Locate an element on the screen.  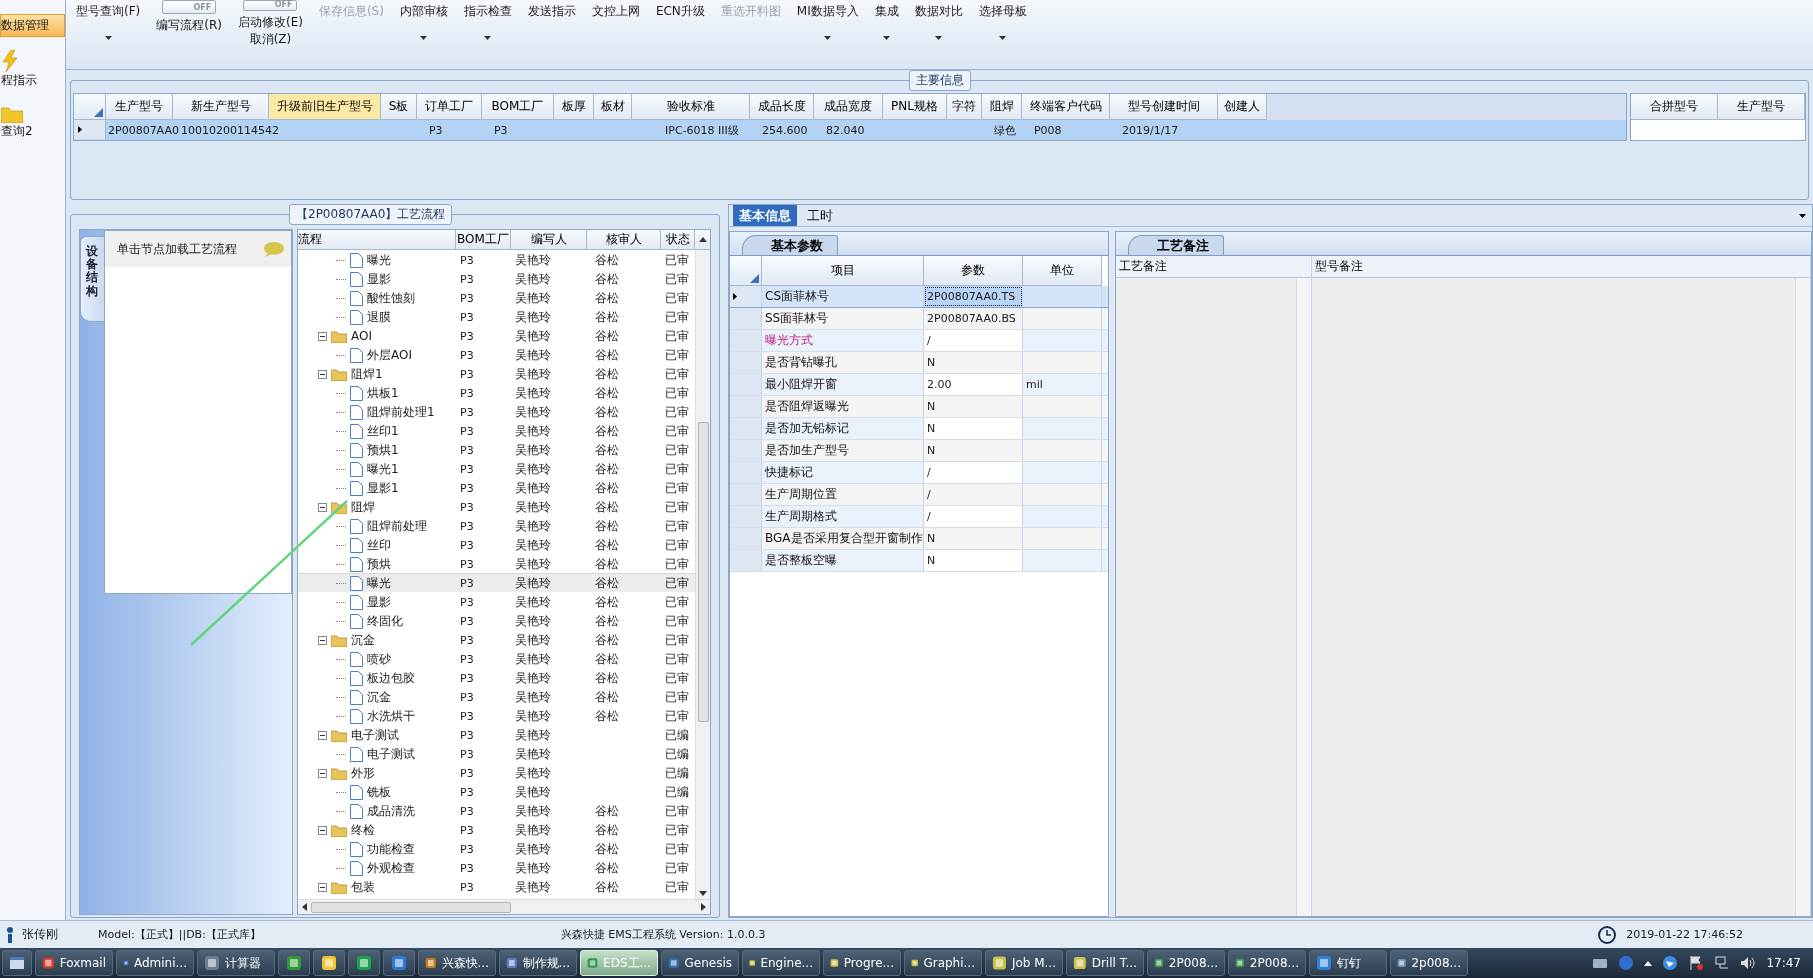
parameter-row: SS面菲林号 2P00807AA0.BS is located at coordinates (919, 319).